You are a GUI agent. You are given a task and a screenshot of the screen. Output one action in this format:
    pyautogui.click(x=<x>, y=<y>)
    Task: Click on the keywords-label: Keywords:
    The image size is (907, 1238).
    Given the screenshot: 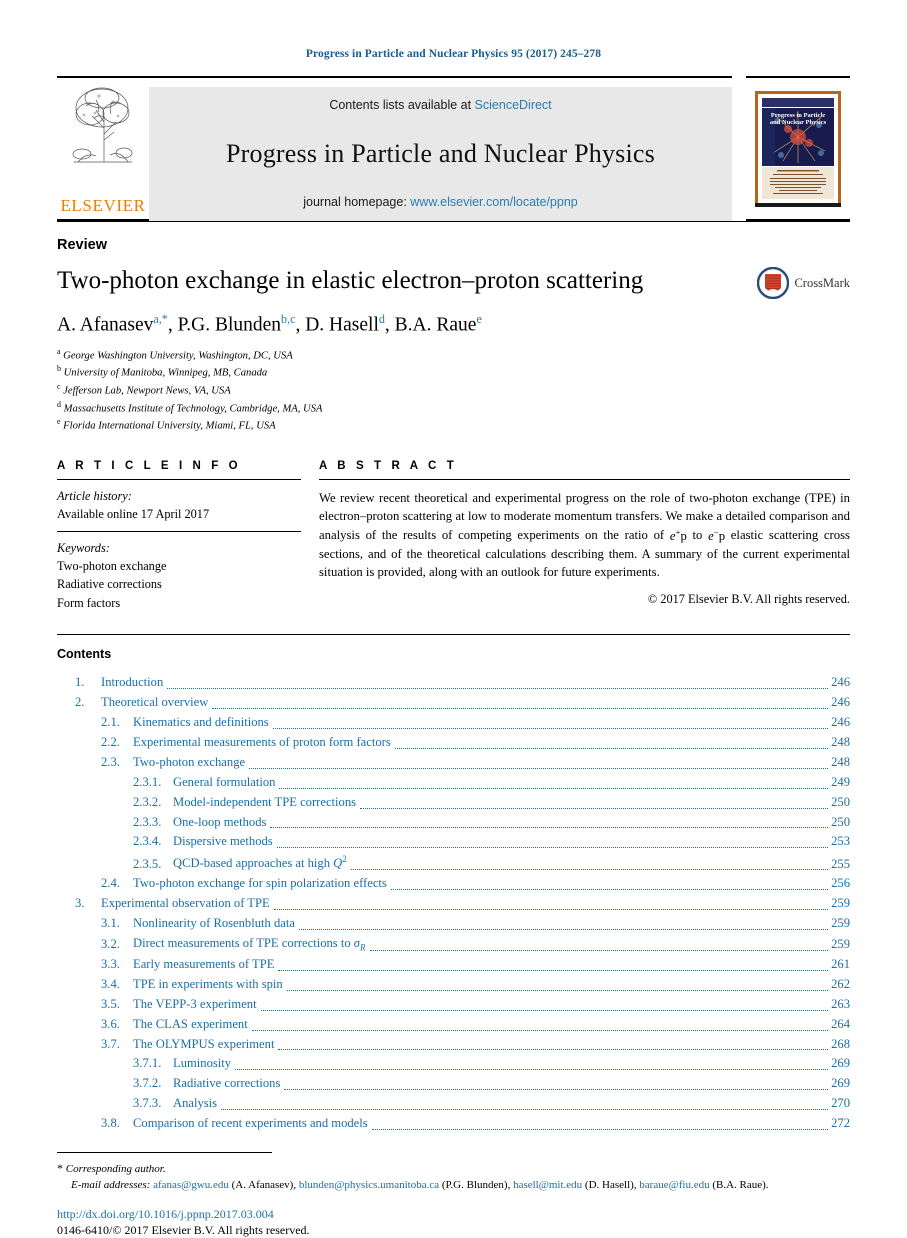 What is the action you would take?
    pyautogui.click(x=83, y=547)
    